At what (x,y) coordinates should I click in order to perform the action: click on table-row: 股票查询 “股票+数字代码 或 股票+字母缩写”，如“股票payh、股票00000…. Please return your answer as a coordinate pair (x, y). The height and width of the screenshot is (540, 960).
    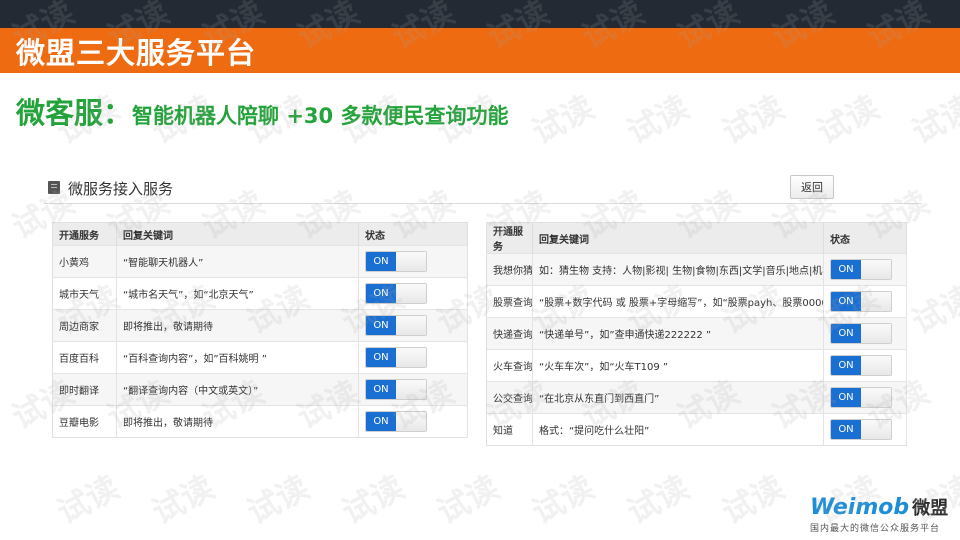
    Looking at the image, I should click on (696, 301).